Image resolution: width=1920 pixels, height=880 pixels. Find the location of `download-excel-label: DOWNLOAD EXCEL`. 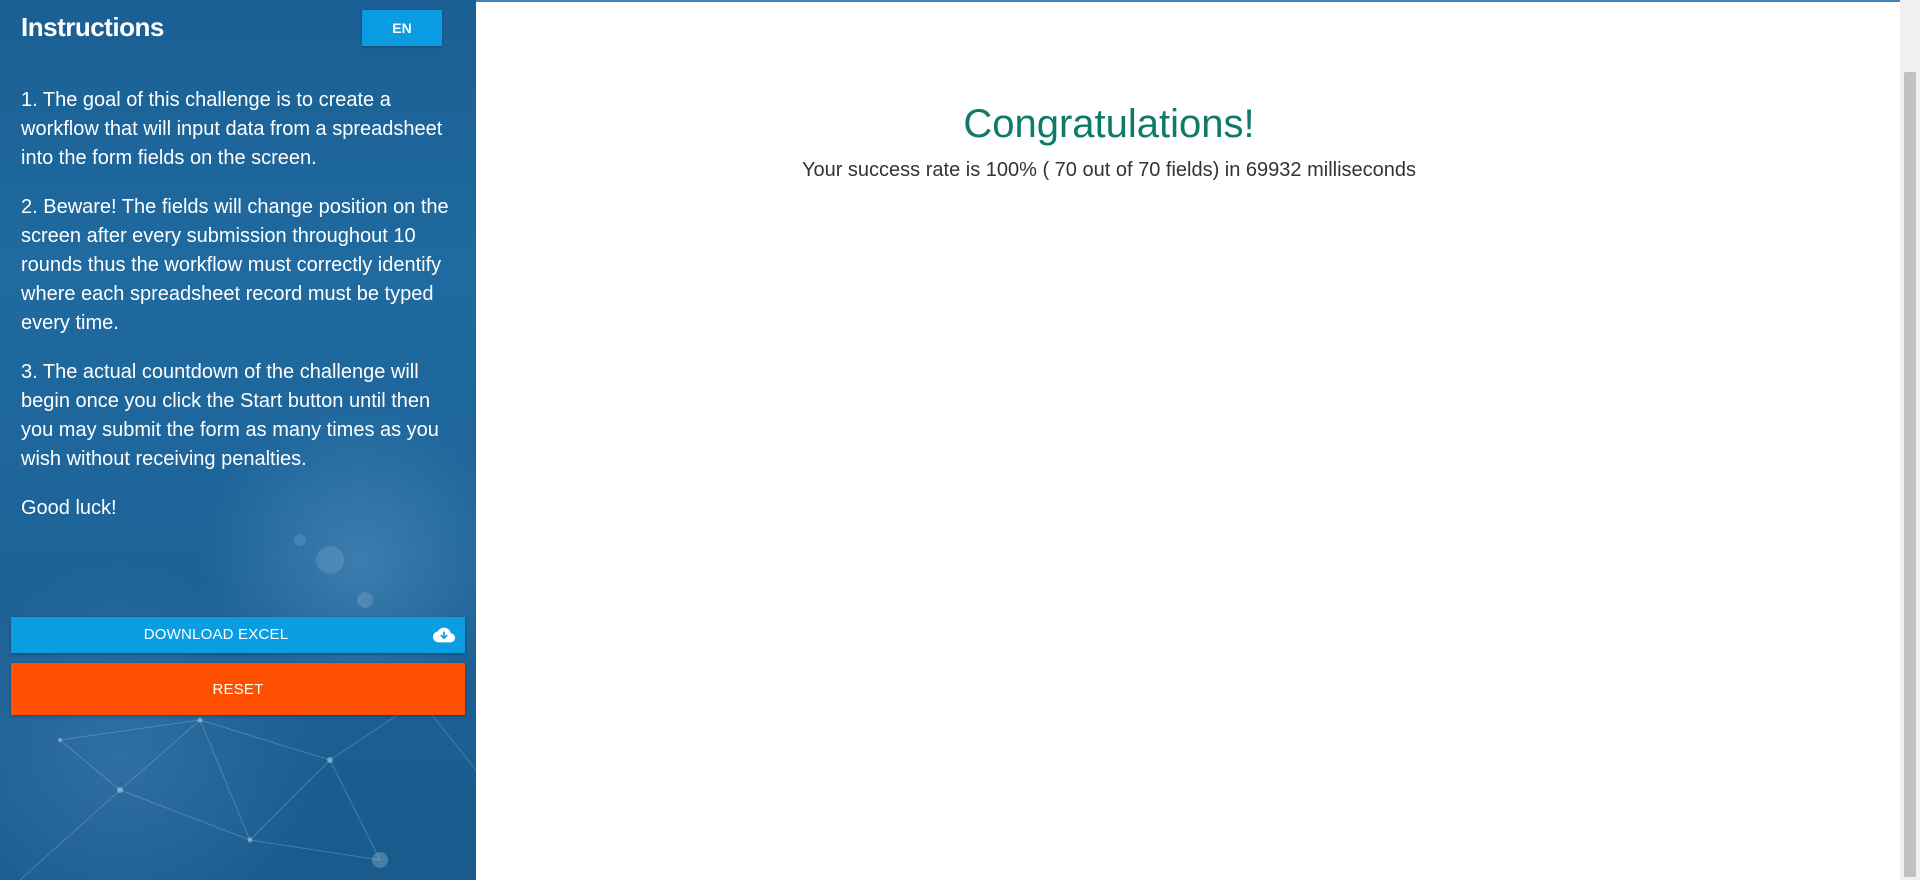

download-excel-label: DOWNLOAD EXCEL is located at coordinates (216, 634).